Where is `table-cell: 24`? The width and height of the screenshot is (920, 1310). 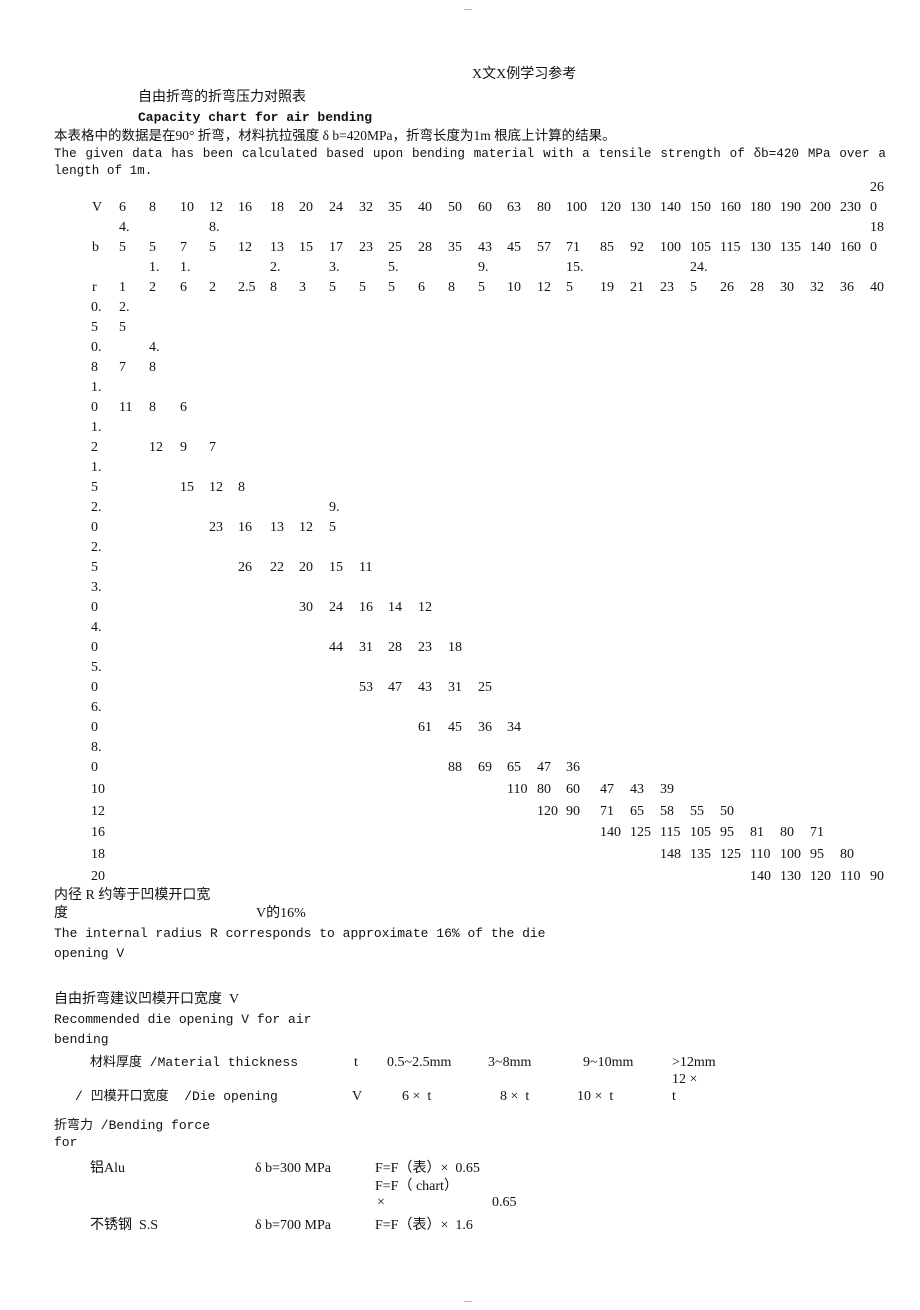
table-cell: 24 is located at coordinates (336, 207).